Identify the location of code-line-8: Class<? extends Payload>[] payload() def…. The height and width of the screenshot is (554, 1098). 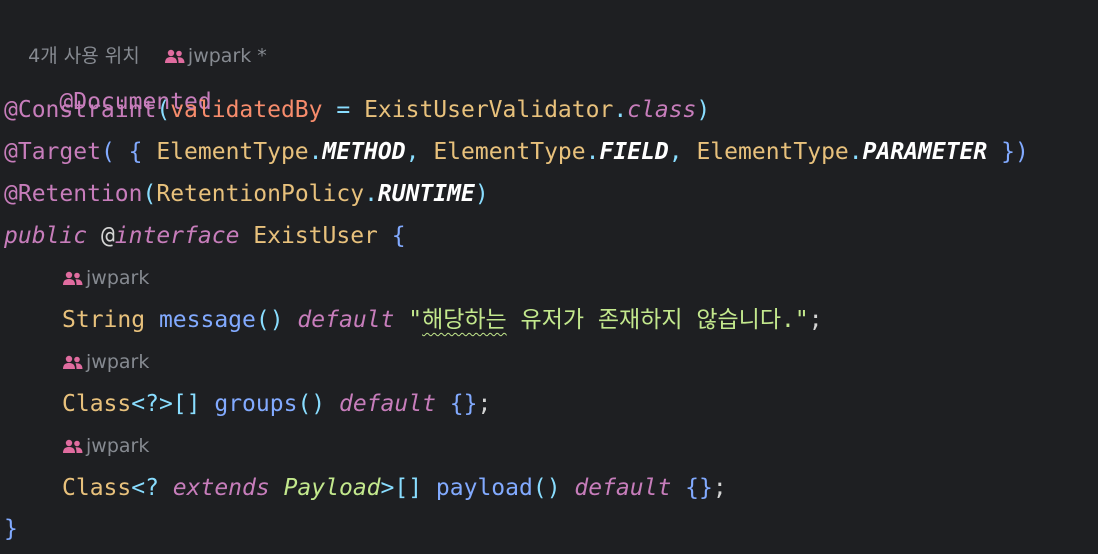
(394, 488).